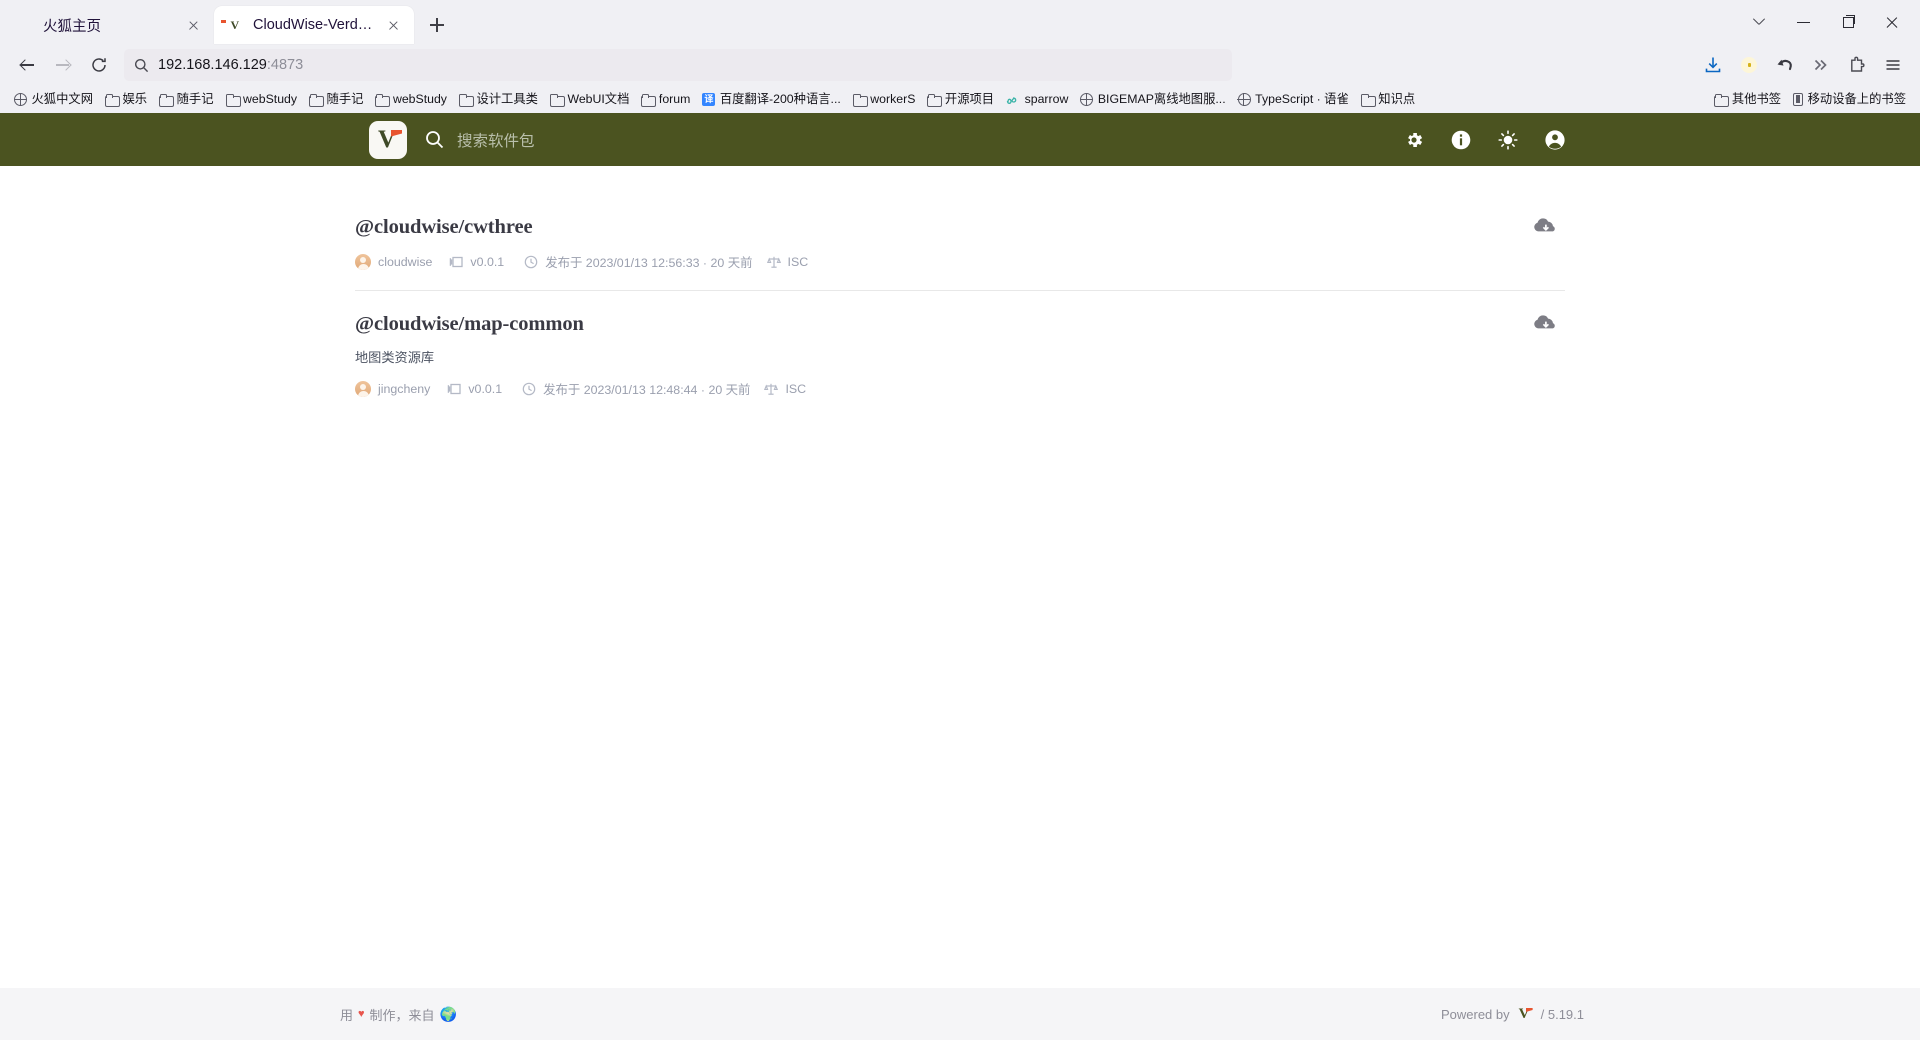  What do you see at coordinates (674, 99) in the screenshot?
I see `bookmark-label: forum` at bounding box center [674, 99].